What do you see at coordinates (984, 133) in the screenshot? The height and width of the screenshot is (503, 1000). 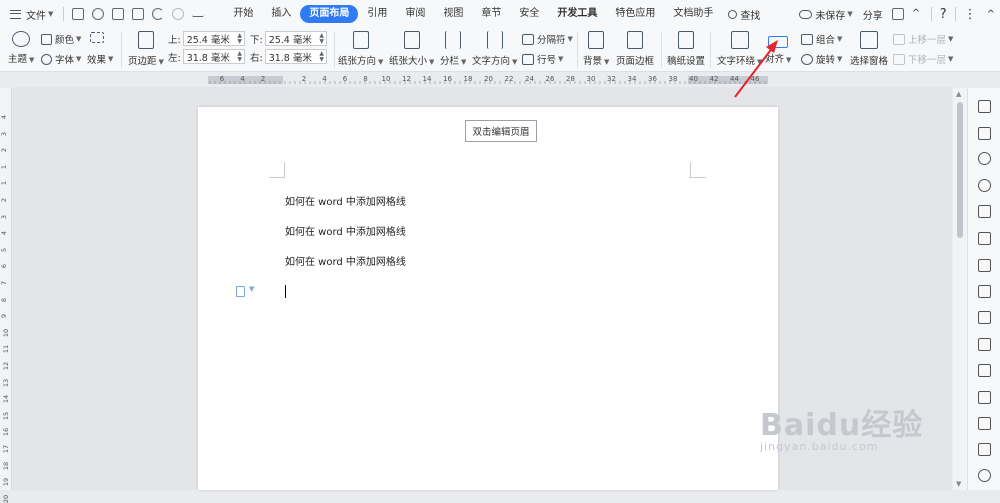 I see `pointer-icon` at bounding box center [984, 133].